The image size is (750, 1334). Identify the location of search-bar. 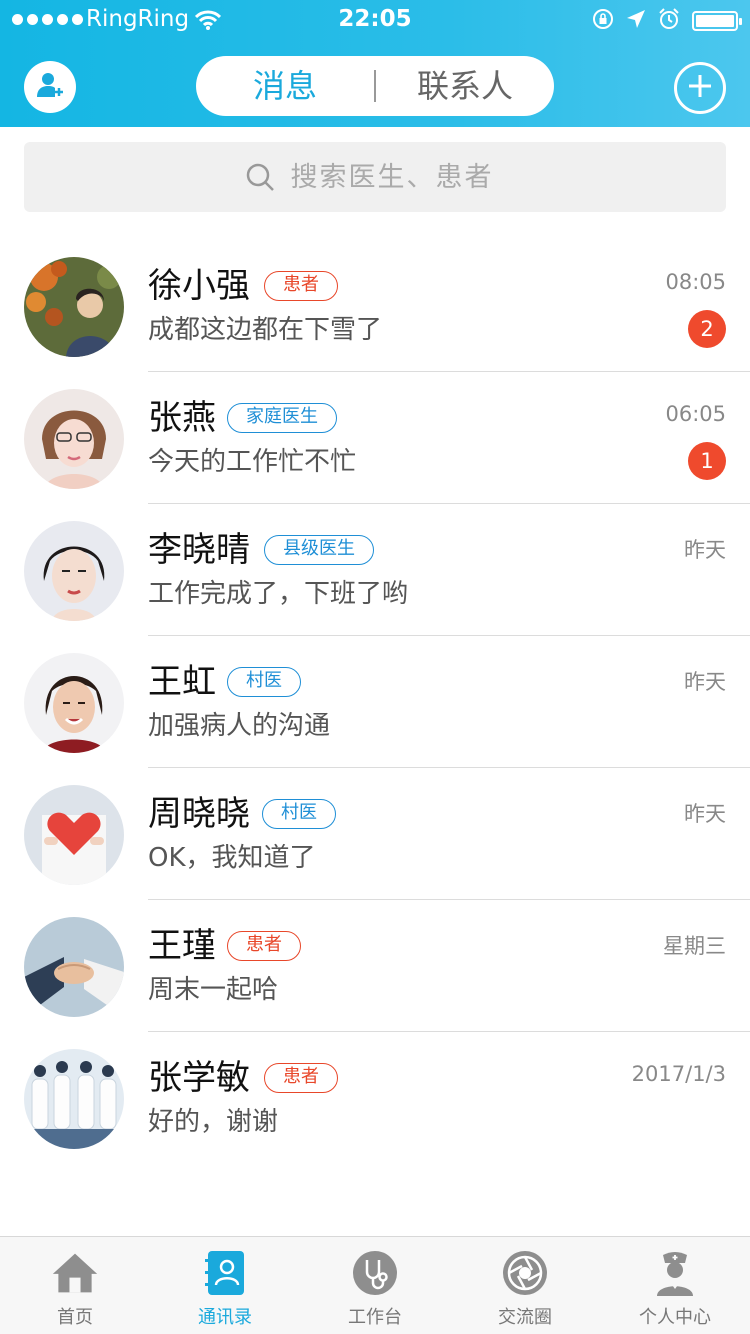
(375, 177).